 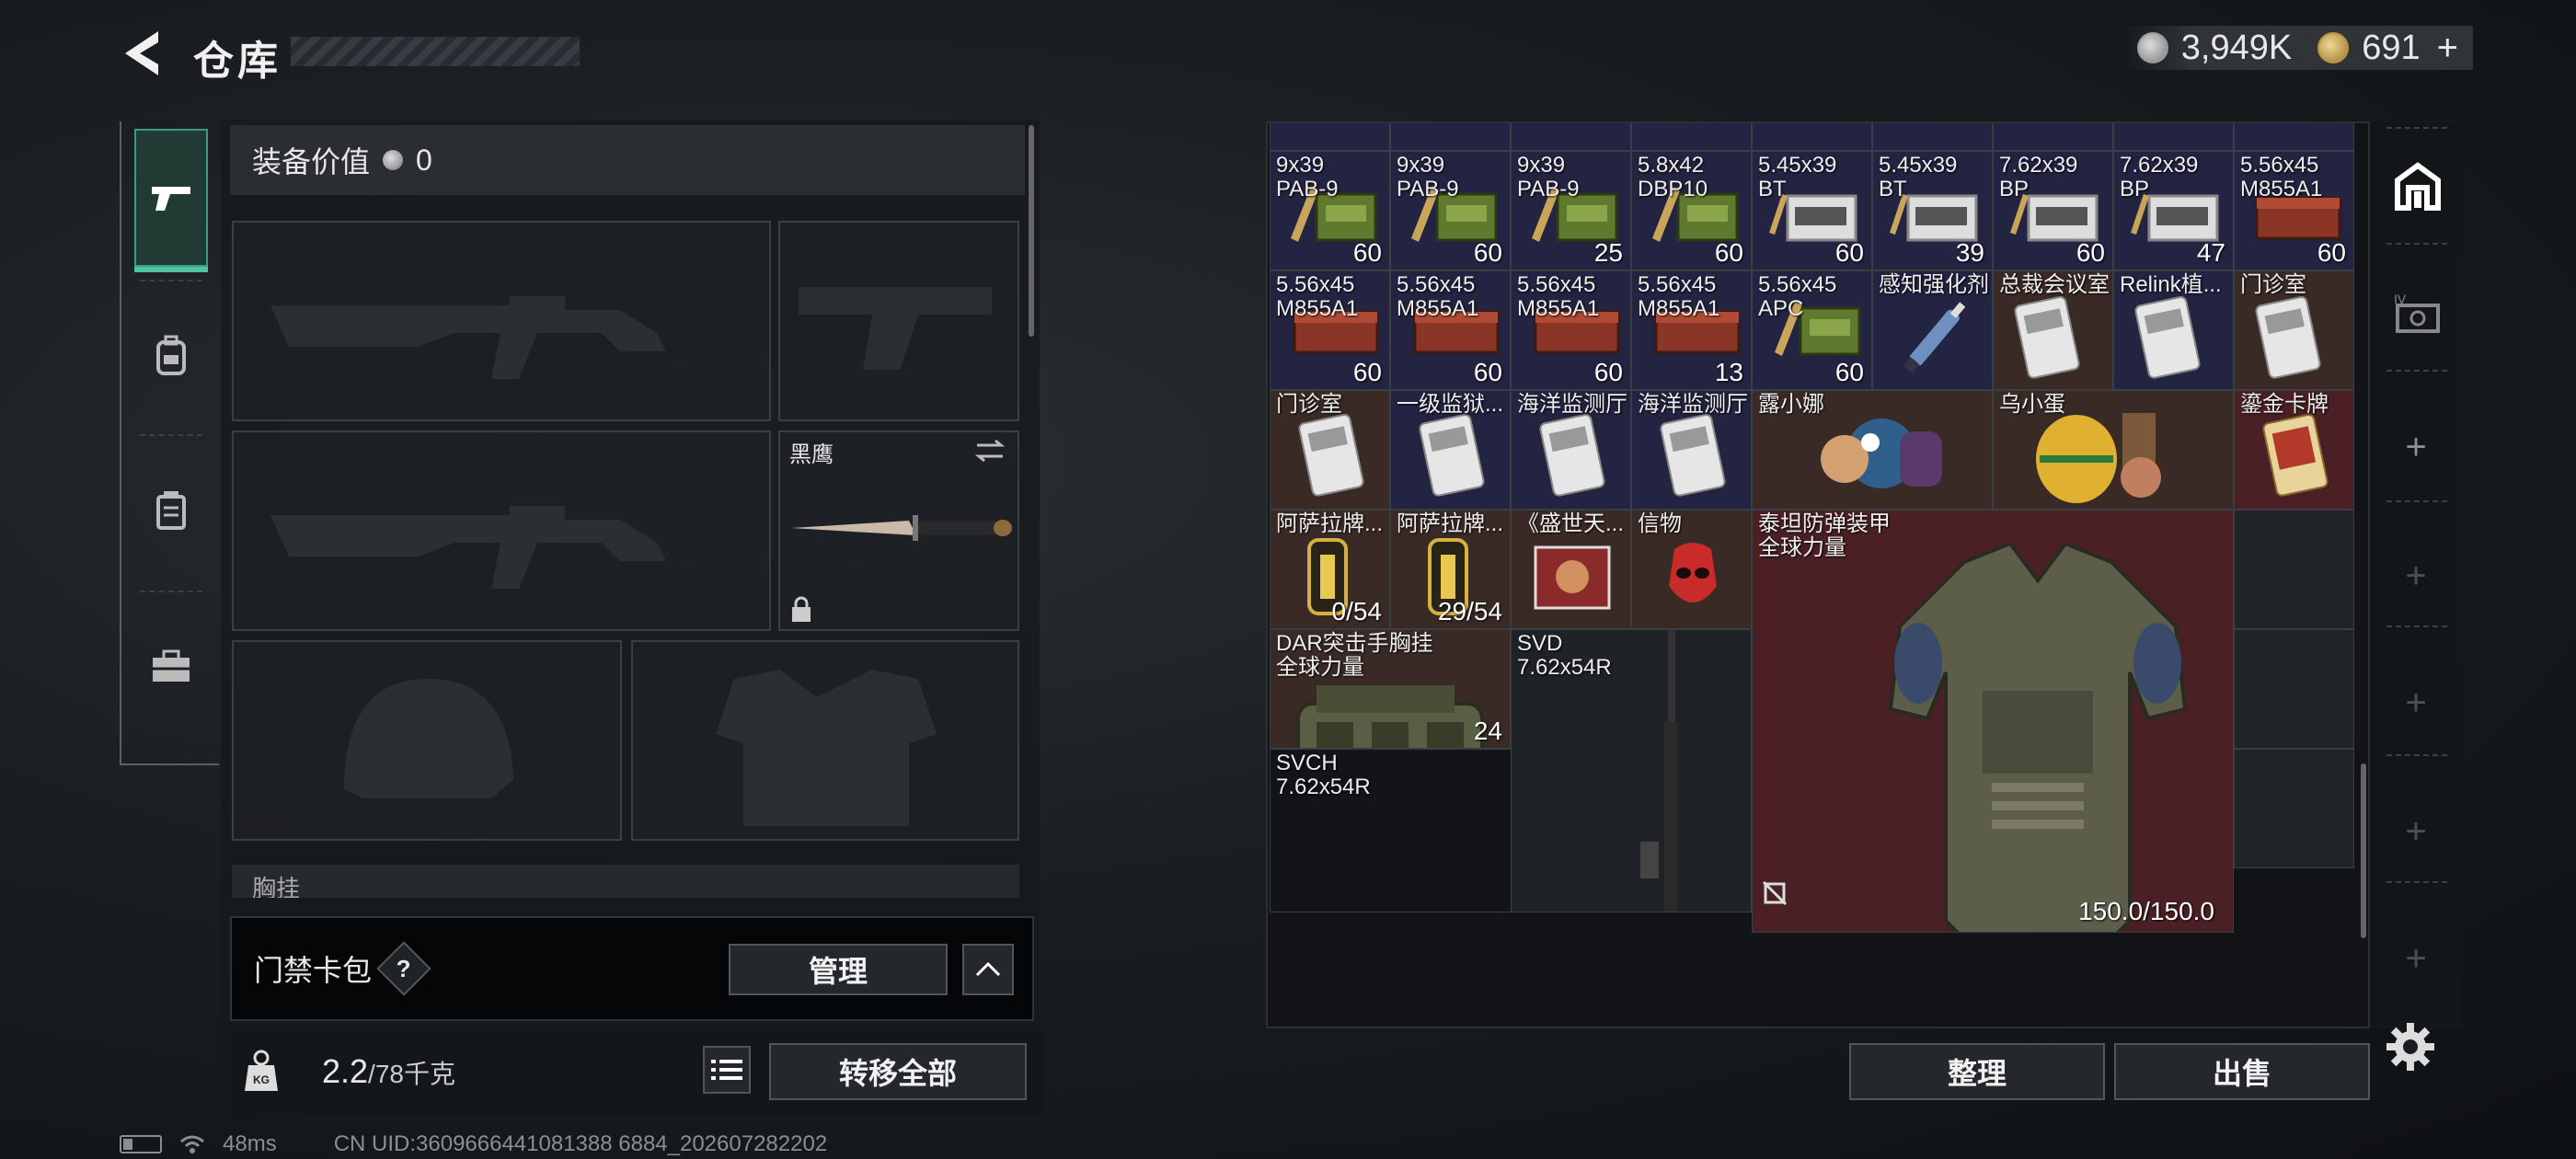 What do you see at coordinates (1631, 770) in the screenshot?
I see `svd-item: SVD 7.62x54R` at bounding box center [1631, 770].